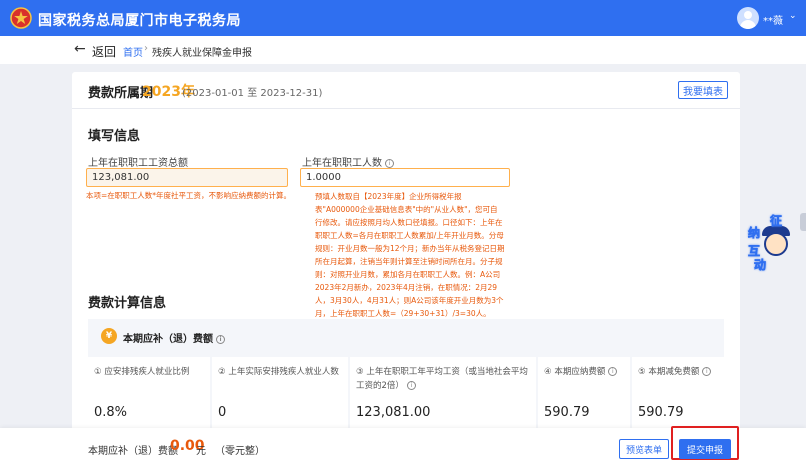 This screenshot has width=806, height=470. I want to click on assistant-char: 征, so click(776, 221).